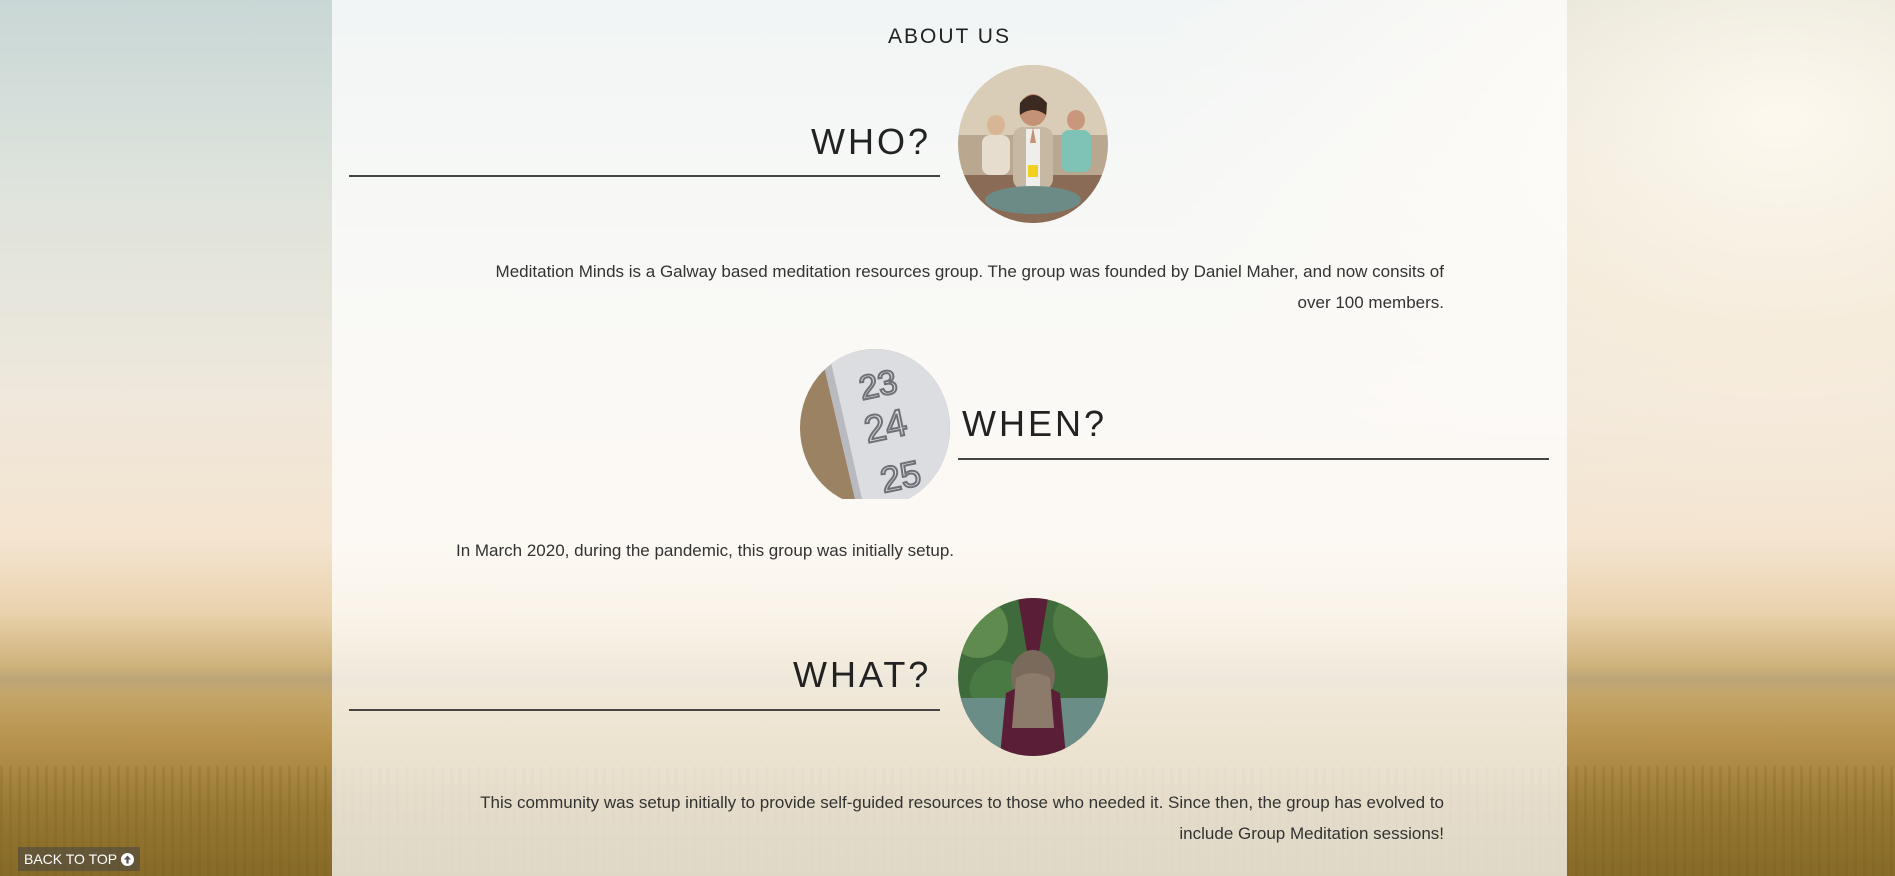 The width and height of the screenshot is (1895, 876). Describe the element at coordinates (871, 141) in the screenshot. I see `who-heading: WHO?` at that location.